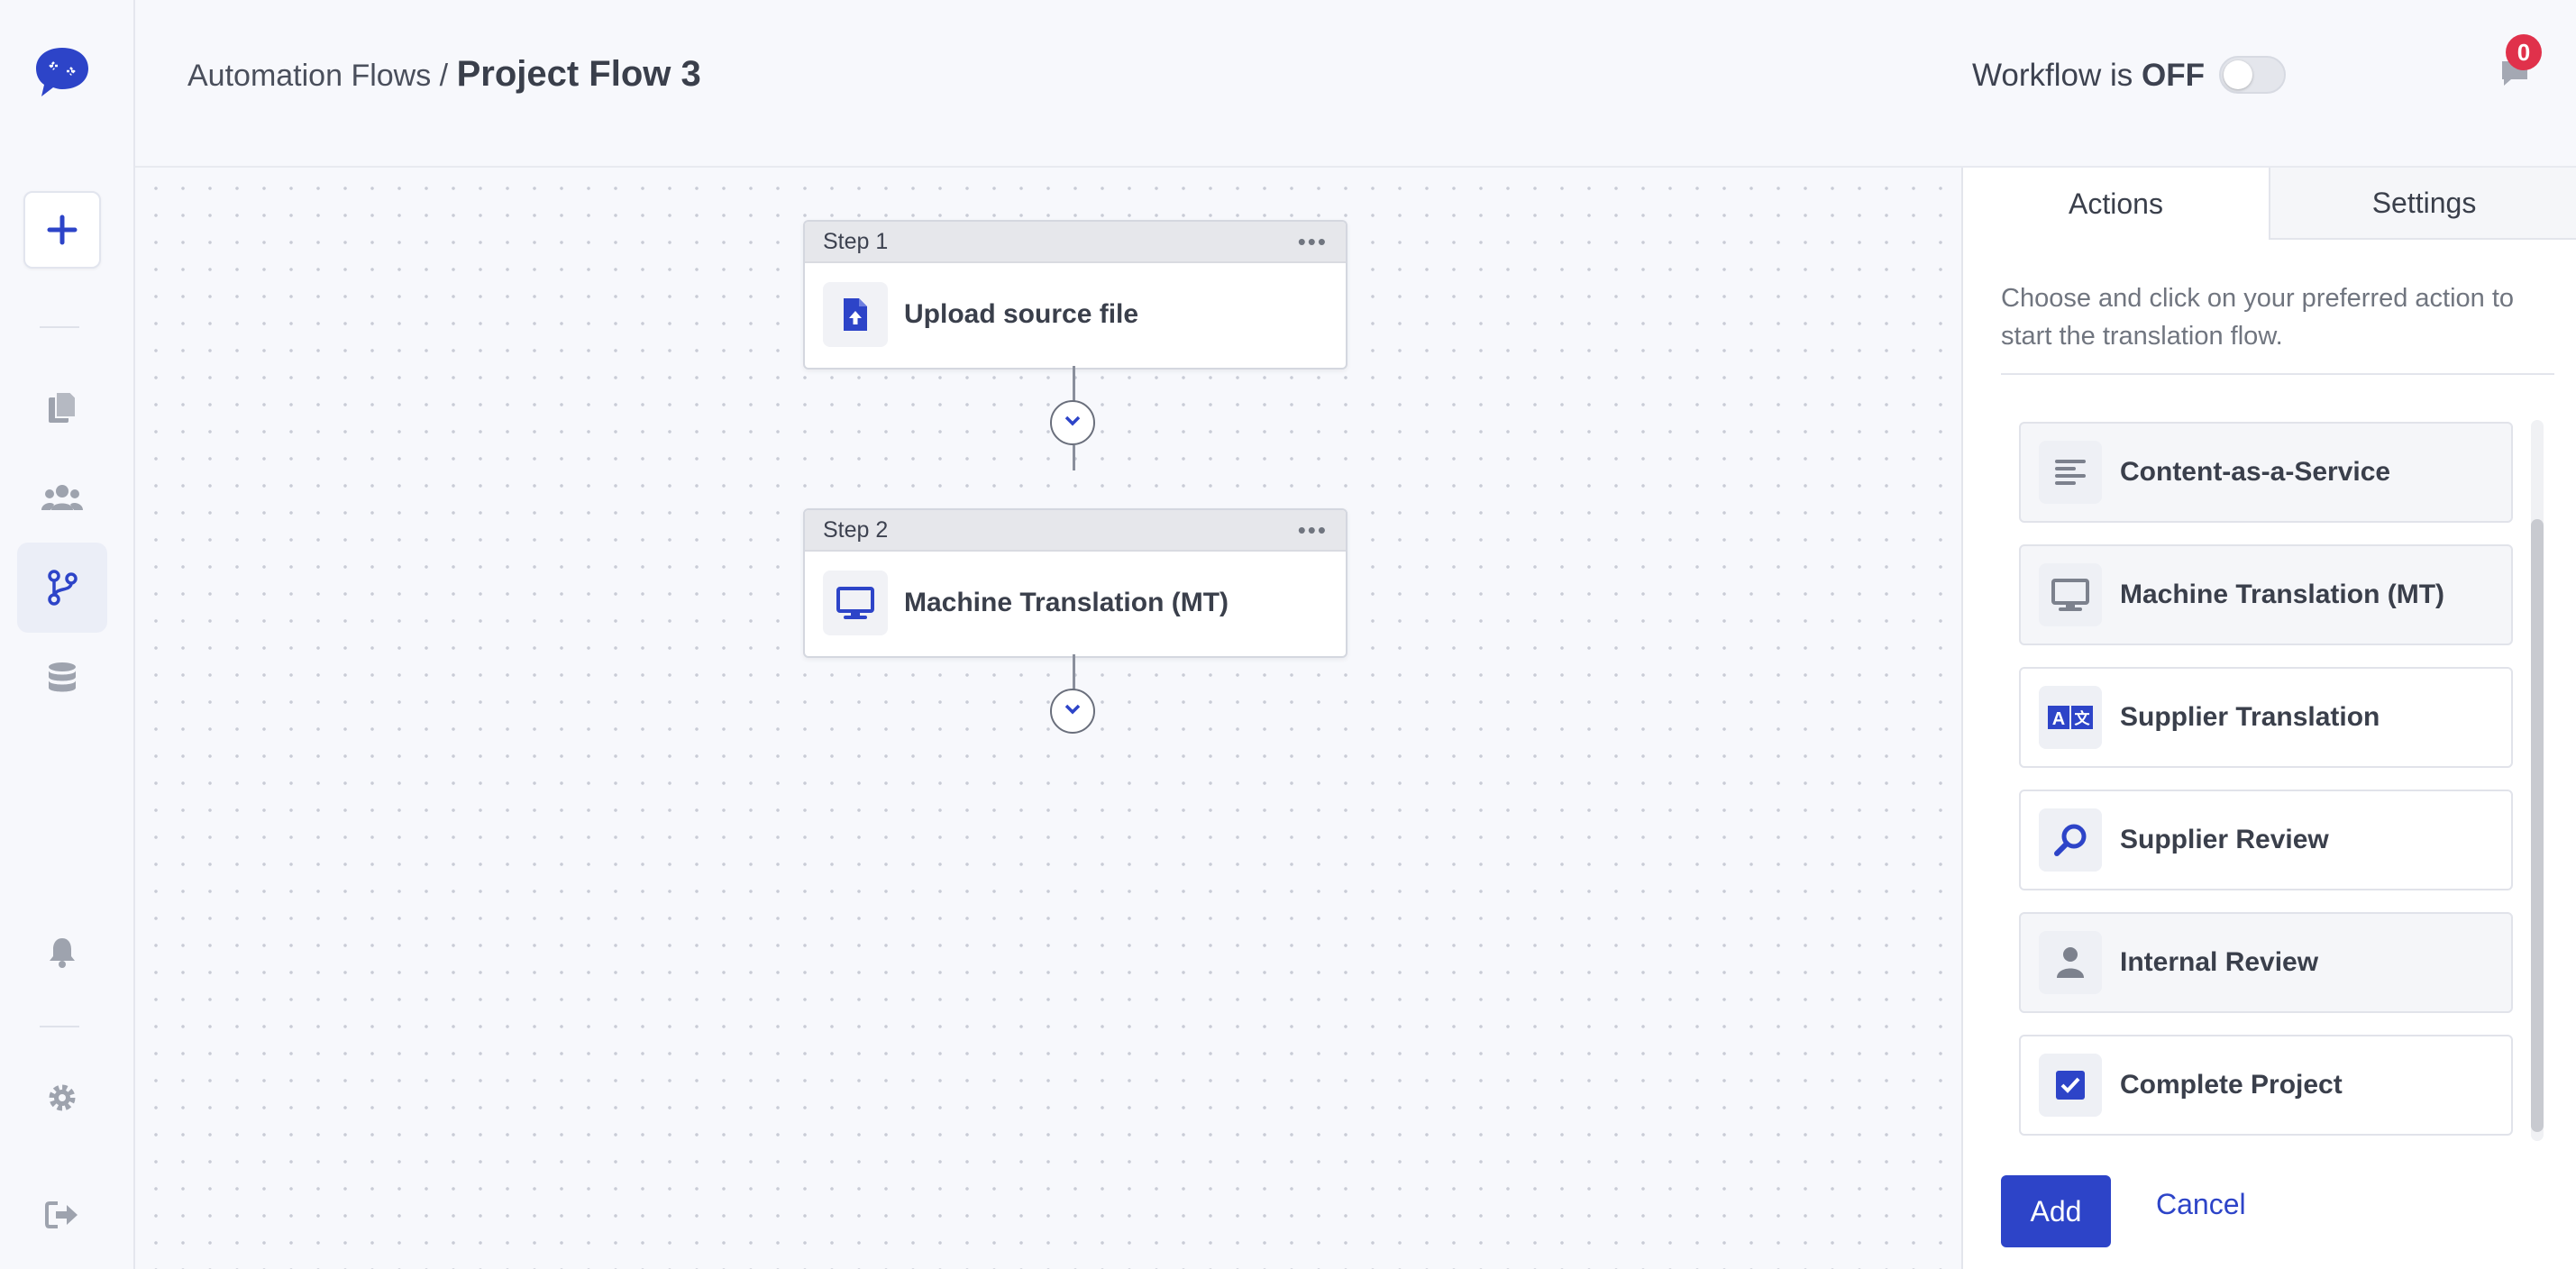 The height and width of the screenshot is (1269, 2576). I want to click on action-supplier-review: Supplier Review, so click(2266, 840).